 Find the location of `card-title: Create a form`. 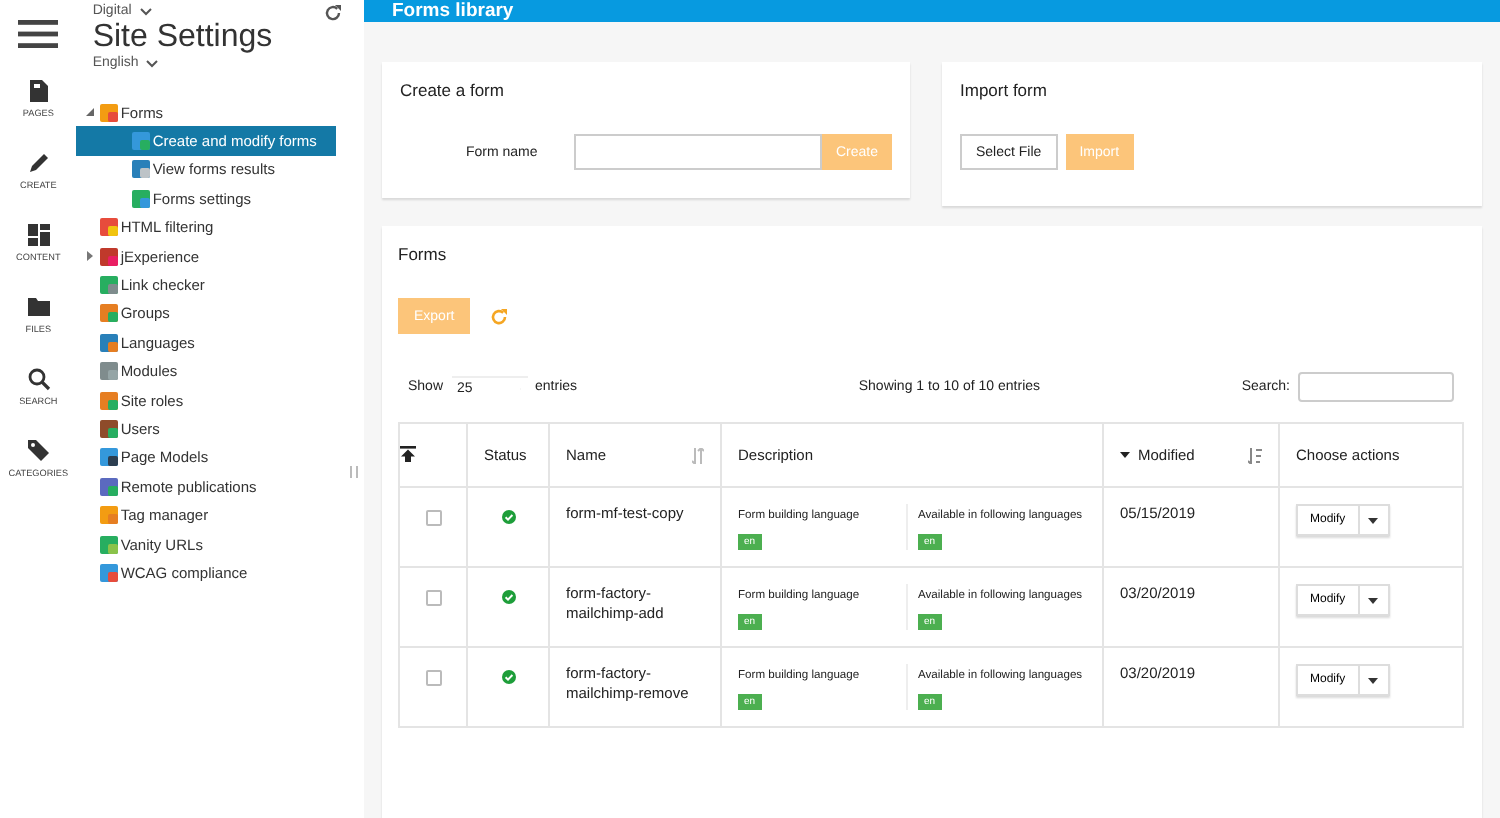

card-title: Create a form is located at coordinates (453, 90).